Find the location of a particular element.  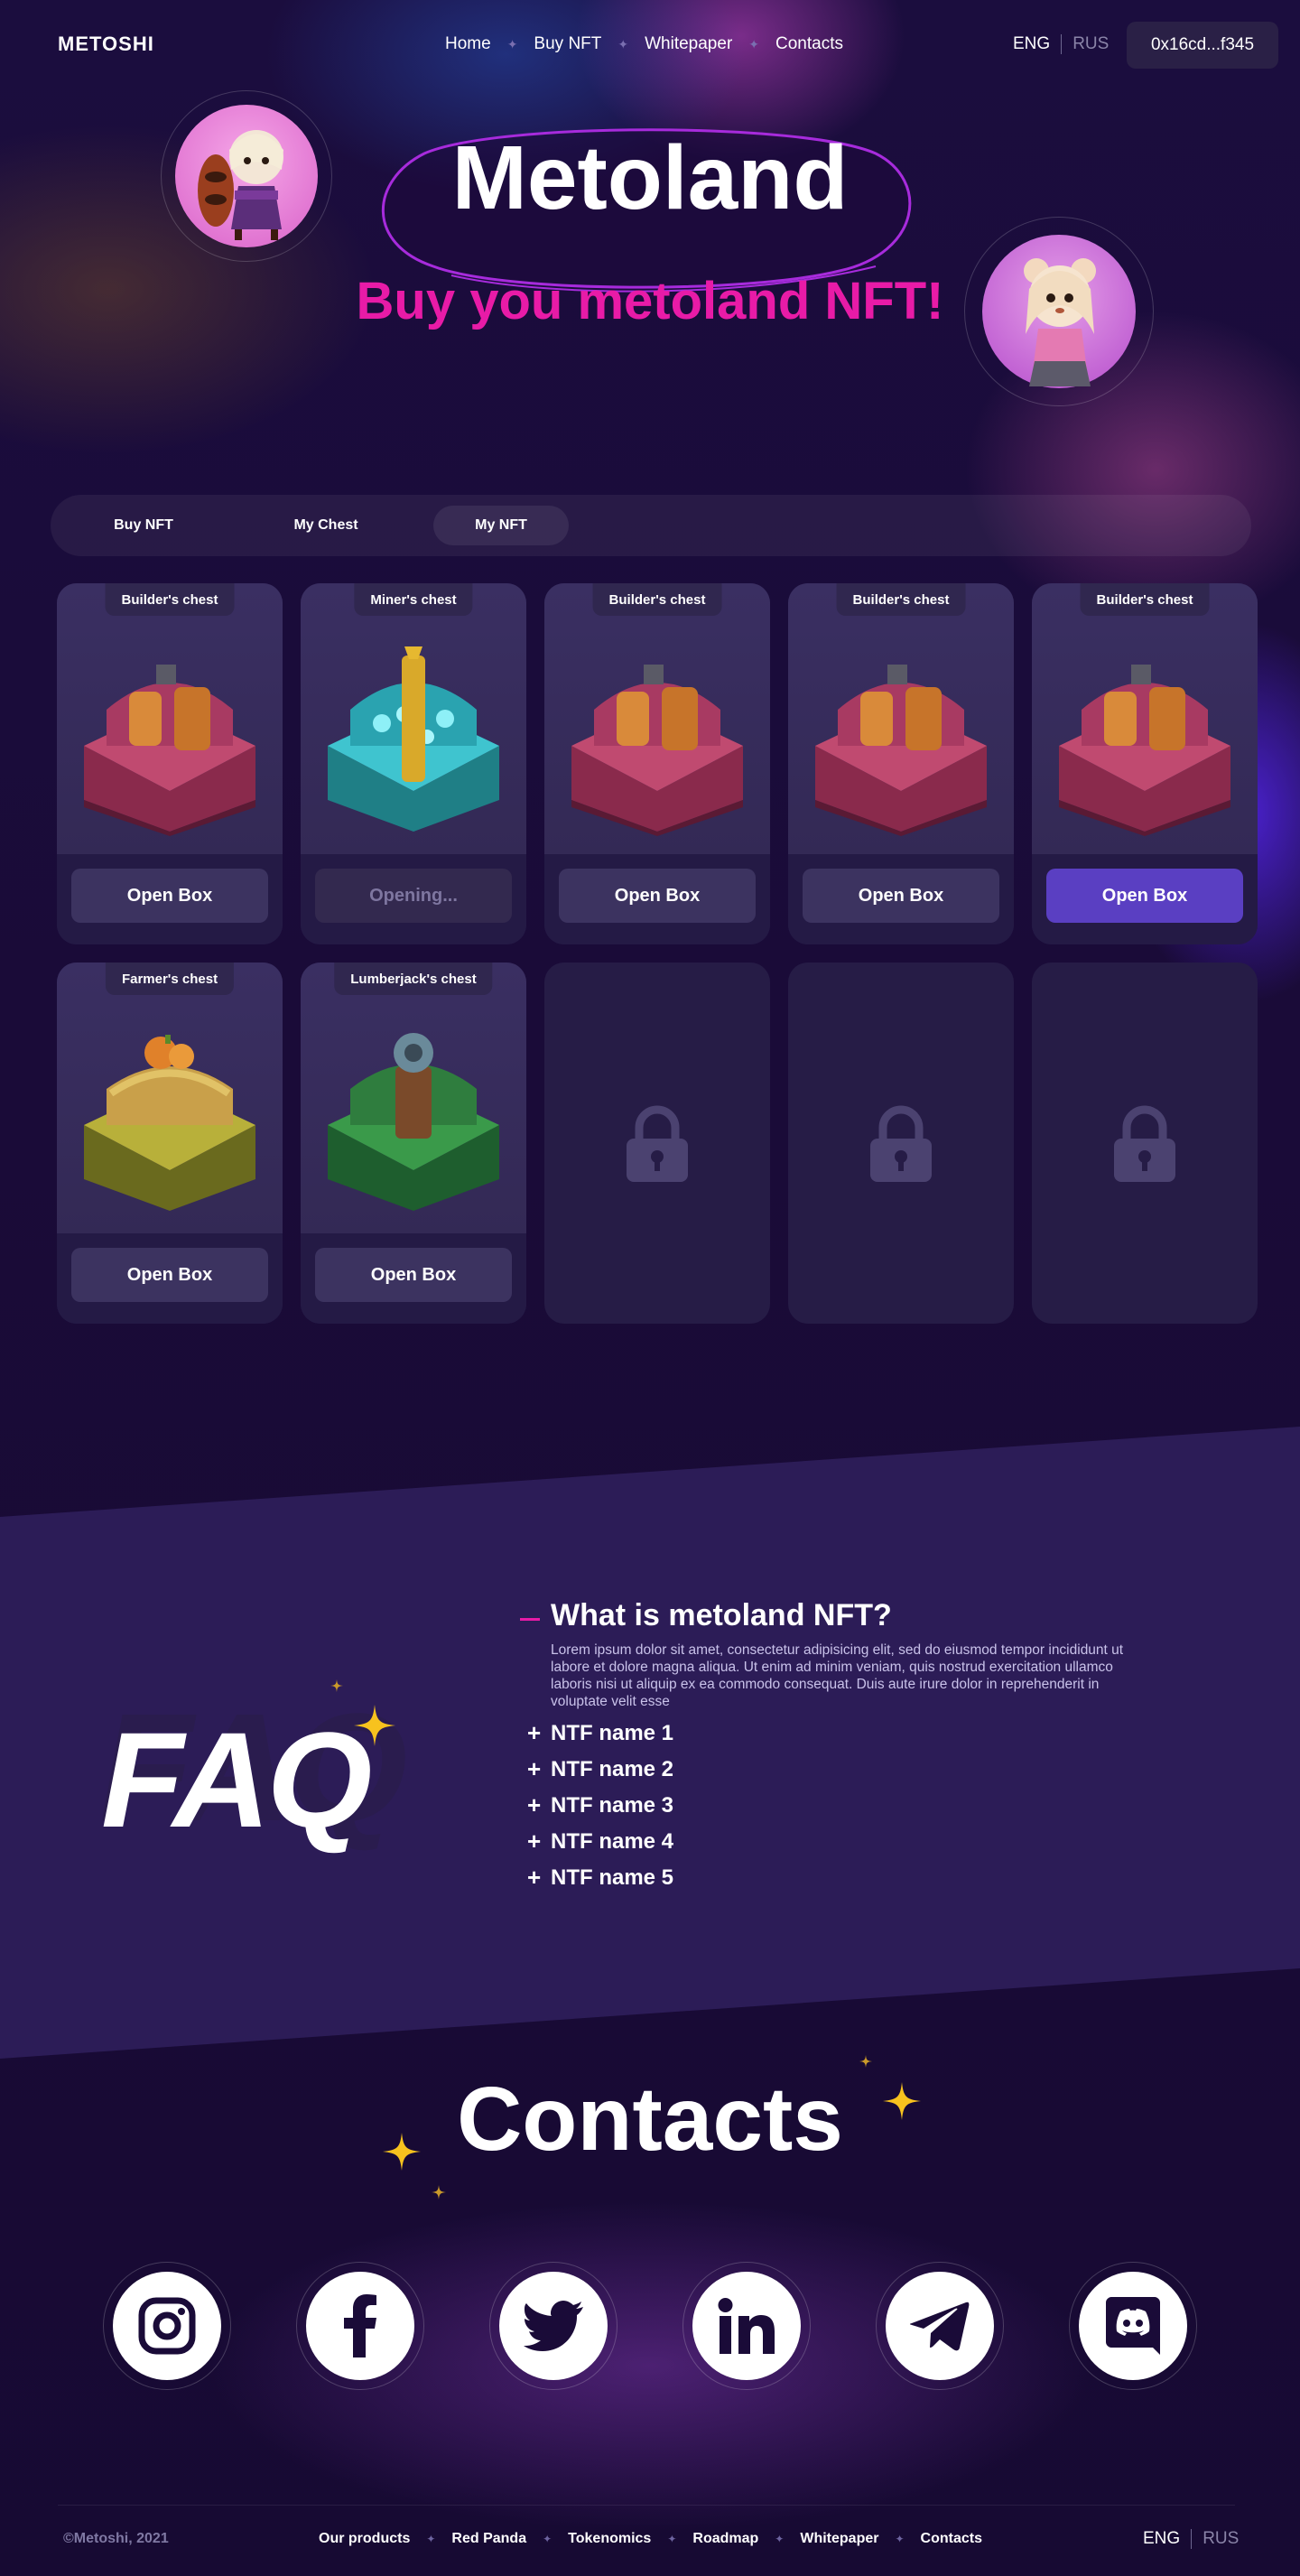

panda-girl-icon is located at coordinates (1060, 322).